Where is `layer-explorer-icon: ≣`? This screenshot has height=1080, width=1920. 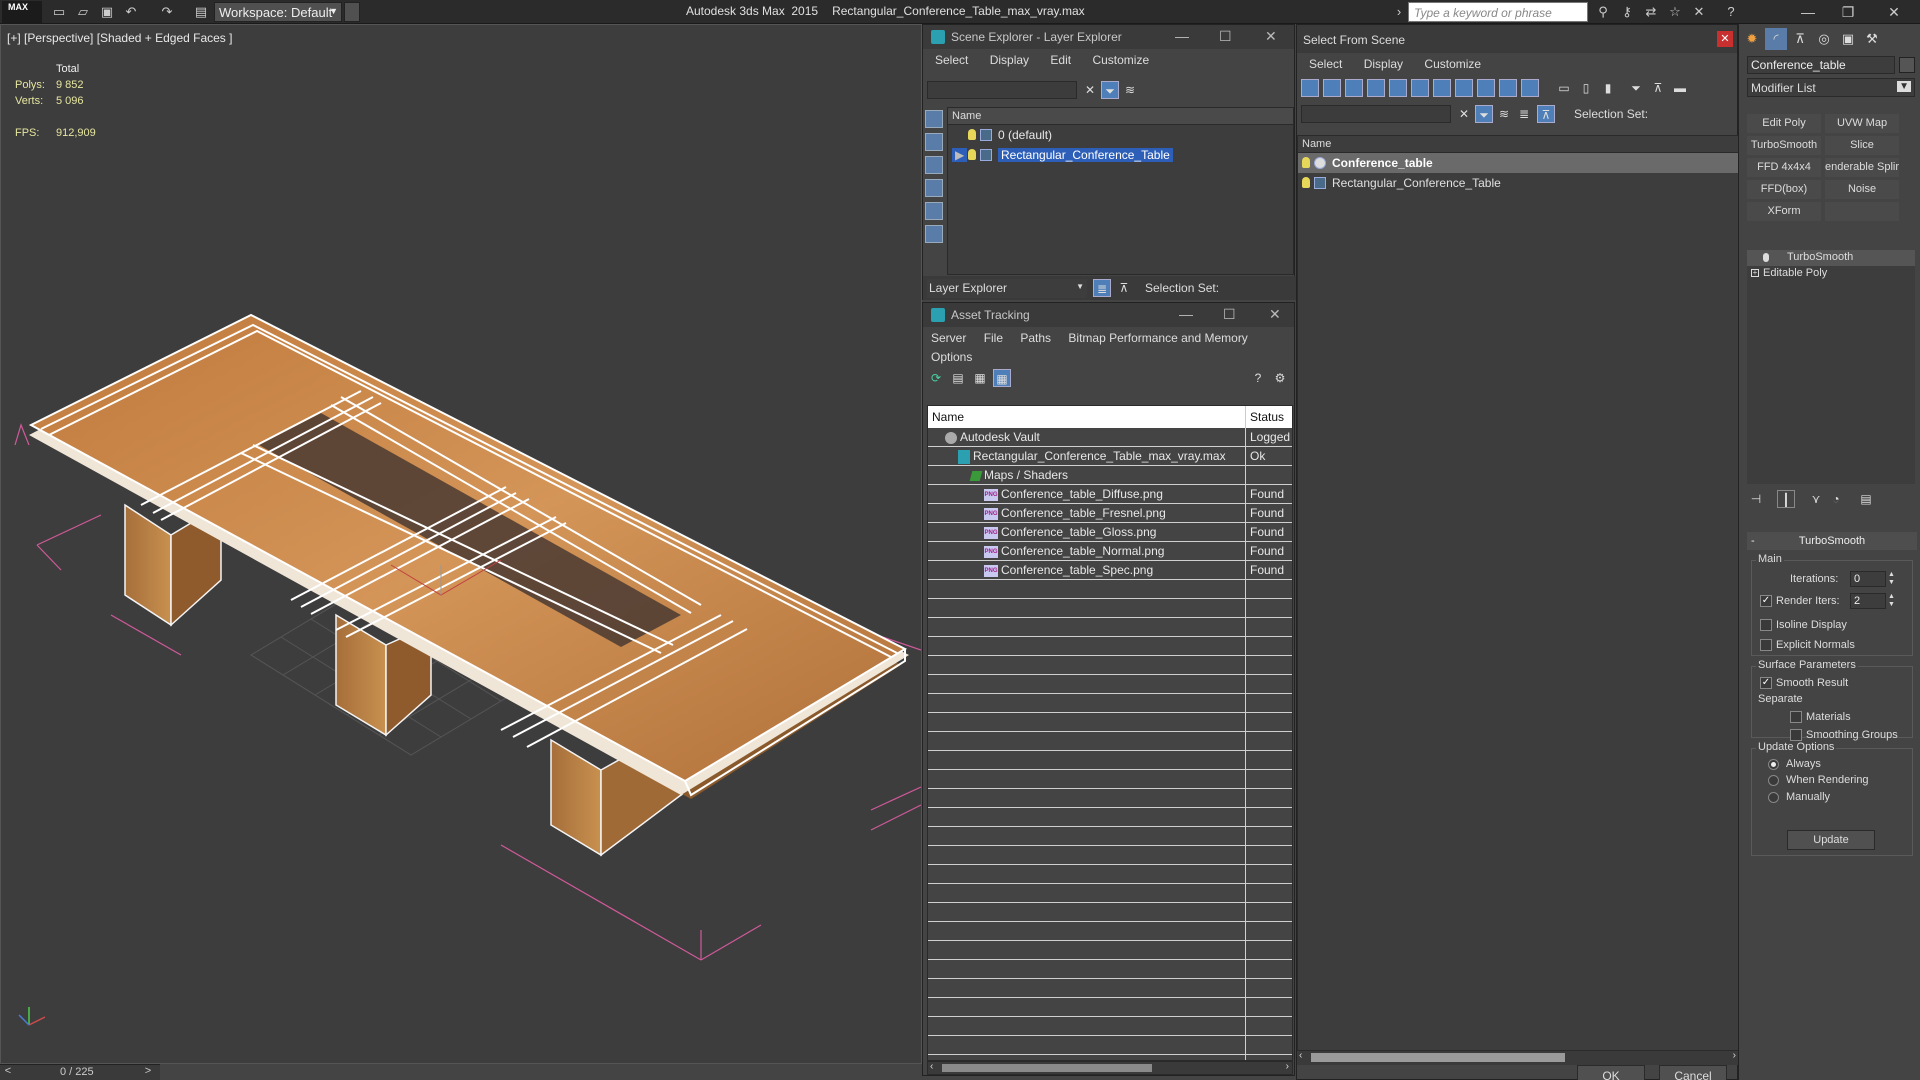
layer-explorer-icon: ≣ is located at coordinates (1524, 114).